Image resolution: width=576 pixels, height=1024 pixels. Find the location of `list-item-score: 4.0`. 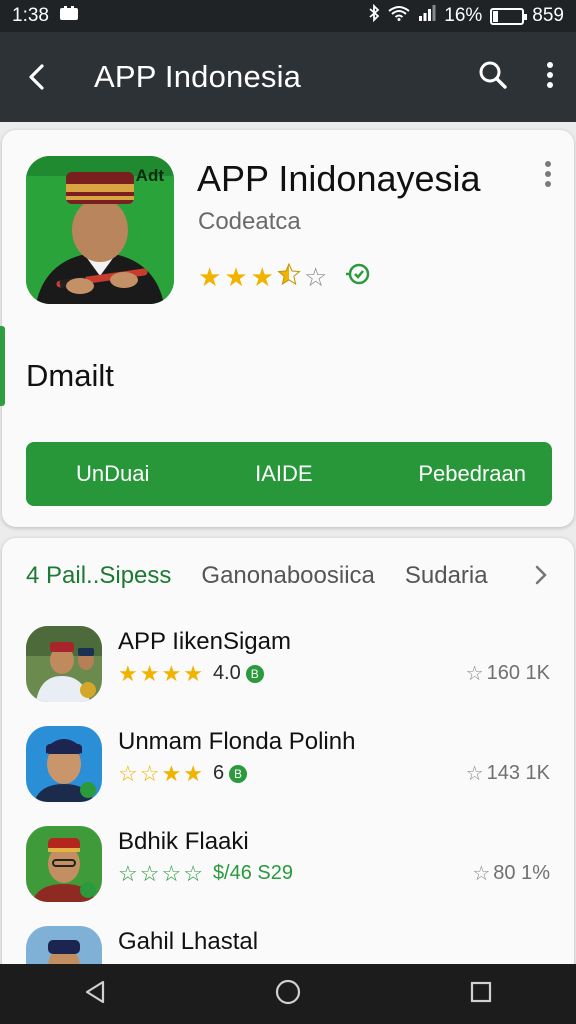

list-item-score: 4.0 is located at coordinates (226, 673).